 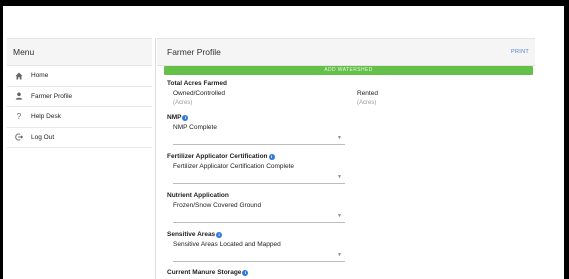 I want to click on nutrient-value: Frozen/Snow Covered Ground, so click(x=217, y=205).